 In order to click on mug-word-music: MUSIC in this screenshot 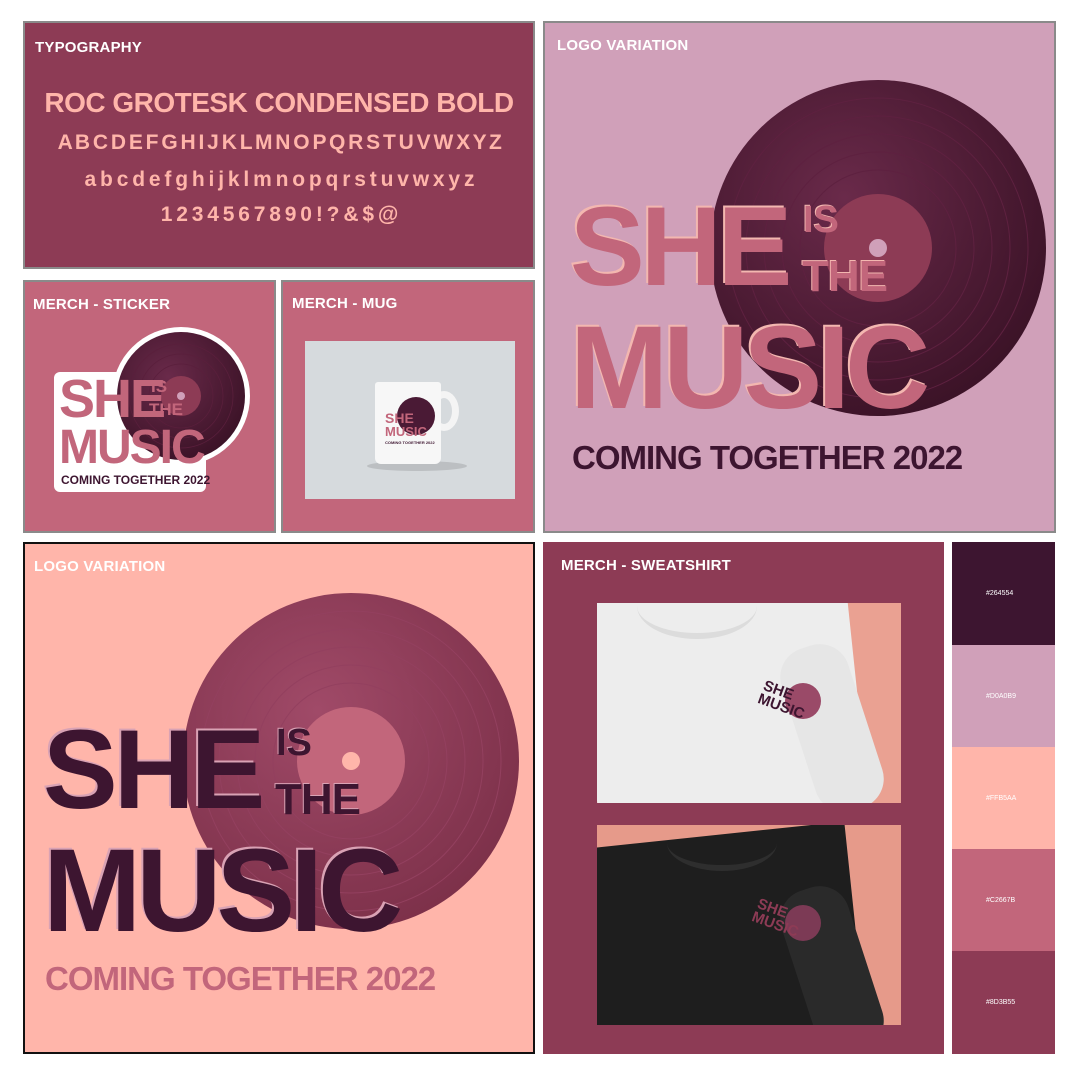, I will do `click(406, 431)`.